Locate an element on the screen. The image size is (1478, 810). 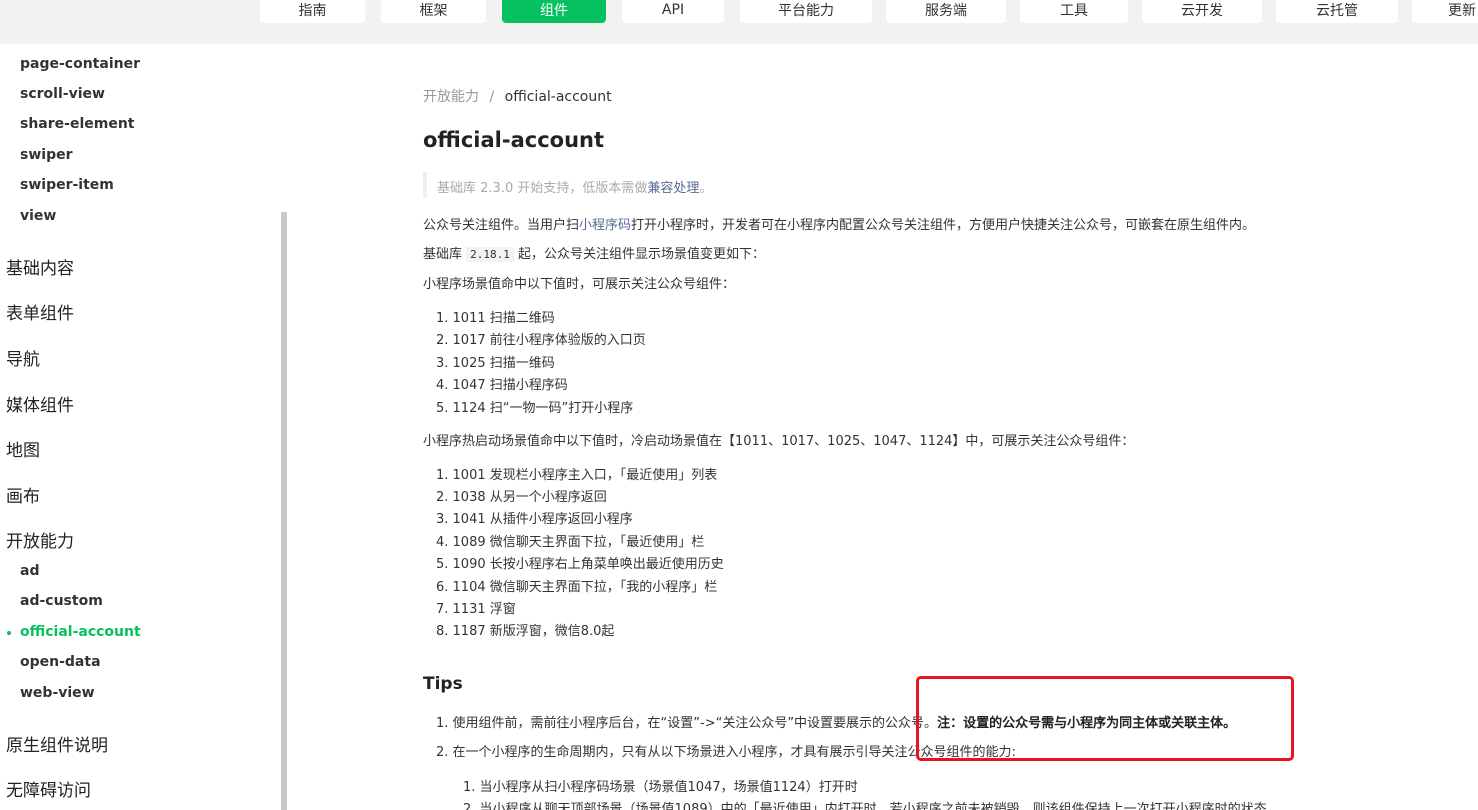
sidebar-item-swiper: swiper is located at coordinates (46, 155).